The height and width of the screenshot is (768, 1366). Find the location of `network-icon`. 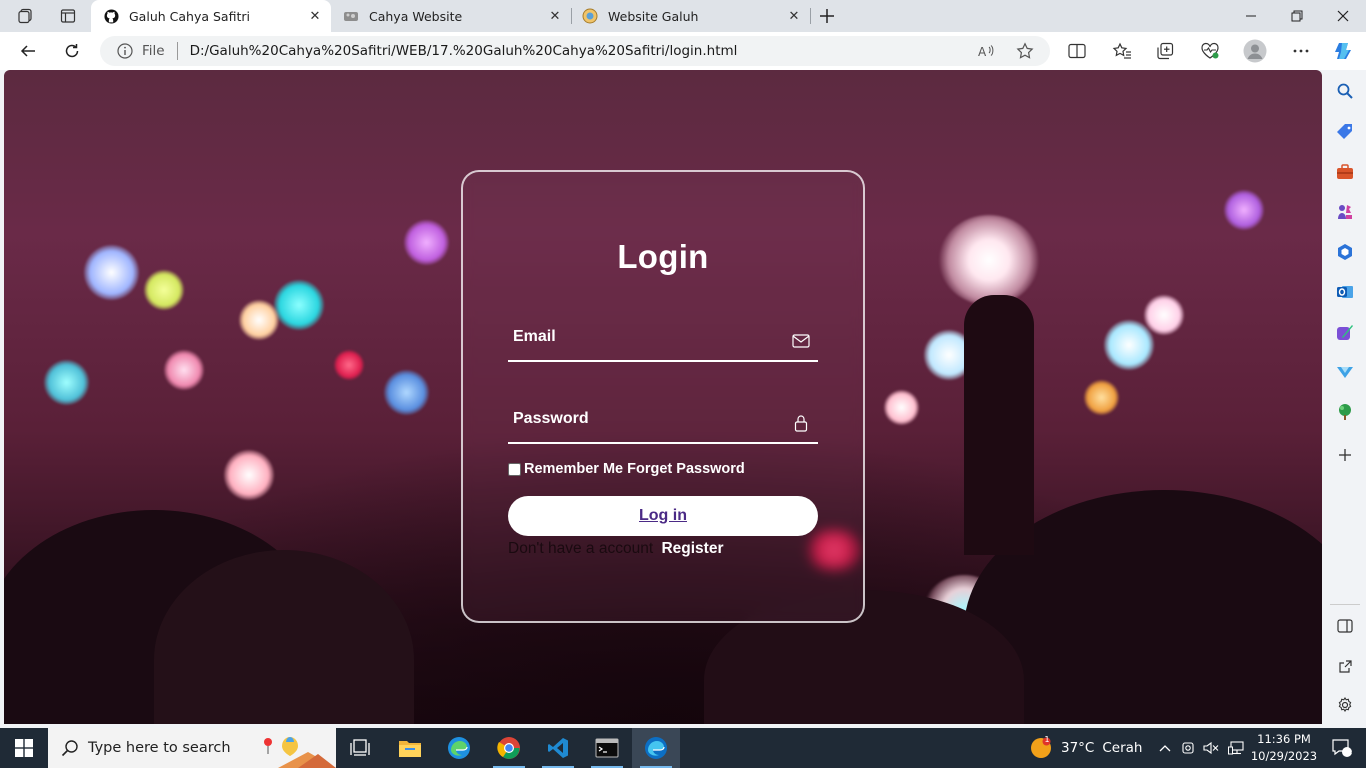

network-icon is located at coordinates (1236, 748).